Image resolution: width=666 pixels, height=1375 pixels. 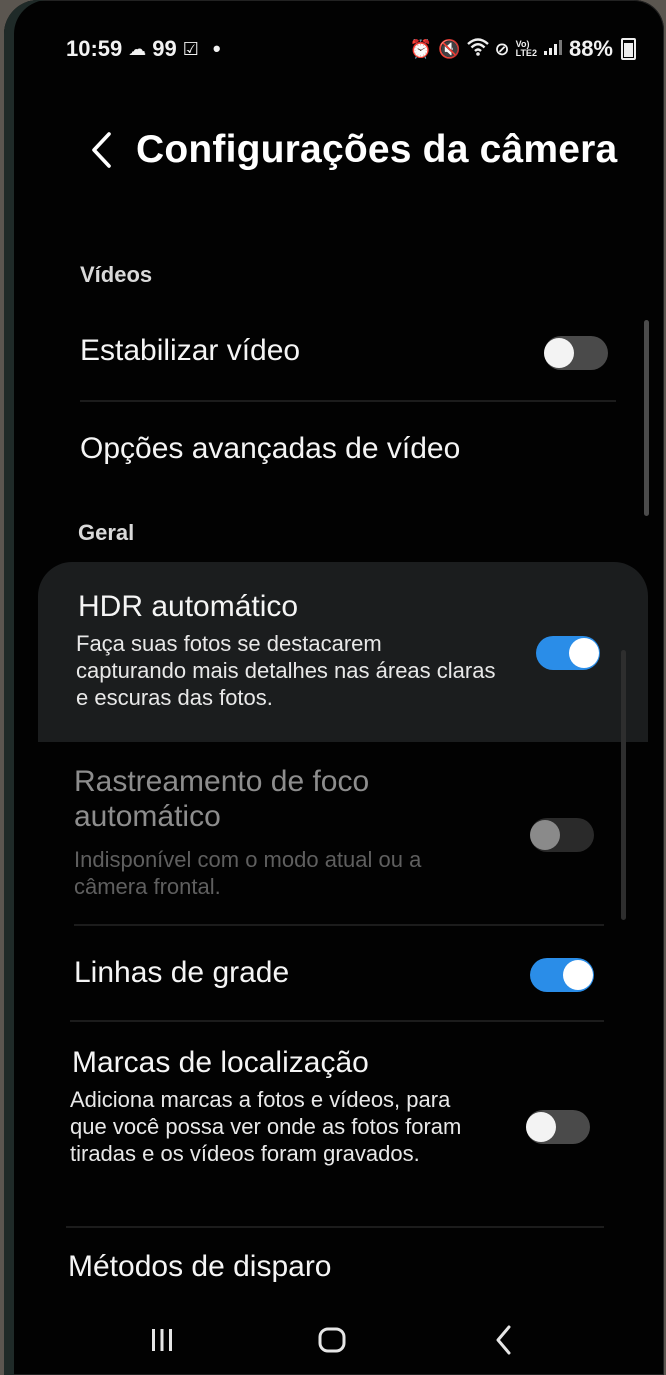 What do you see at coordinates (220, 1062) in the screenshot?
I see `setting-title: Marcas de localização` at bounding box center [220, 1062].